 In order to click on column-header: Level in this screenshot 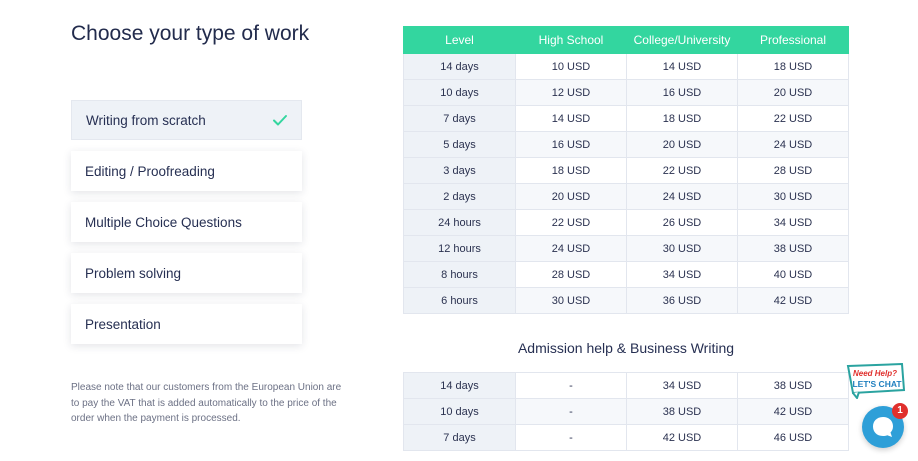, I will do `click(459, 40)`.